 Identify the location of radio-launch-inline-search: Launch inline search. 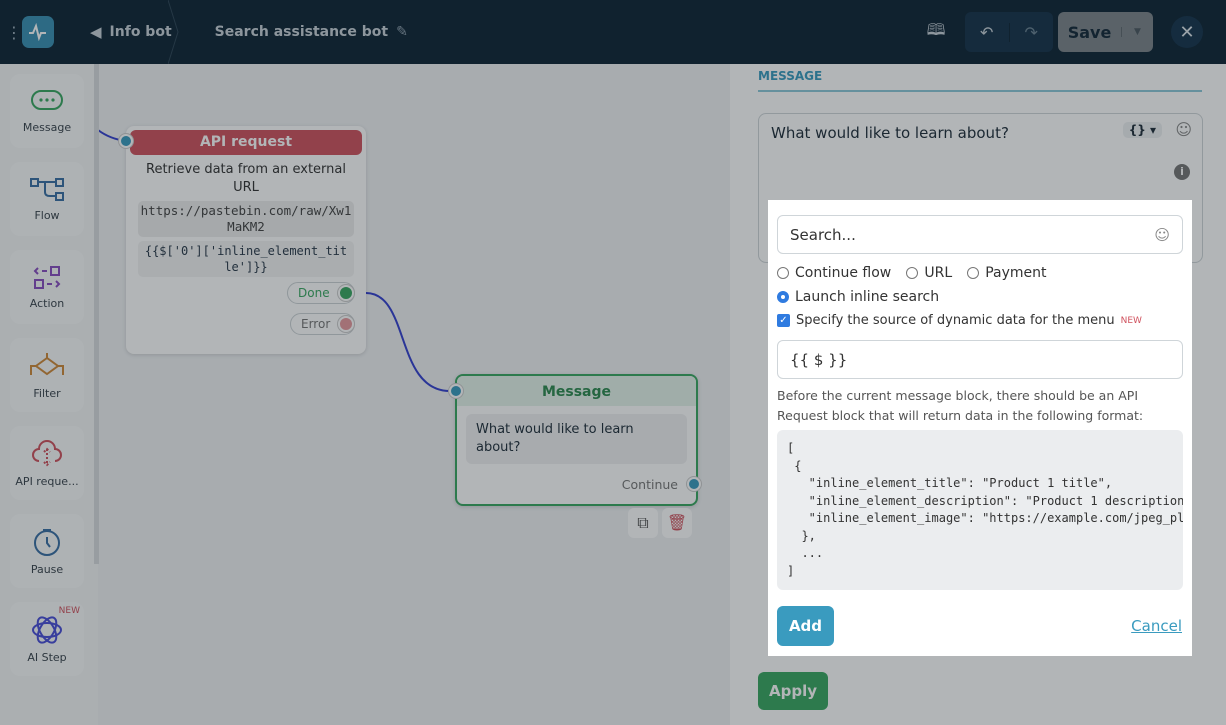
(858, 297).